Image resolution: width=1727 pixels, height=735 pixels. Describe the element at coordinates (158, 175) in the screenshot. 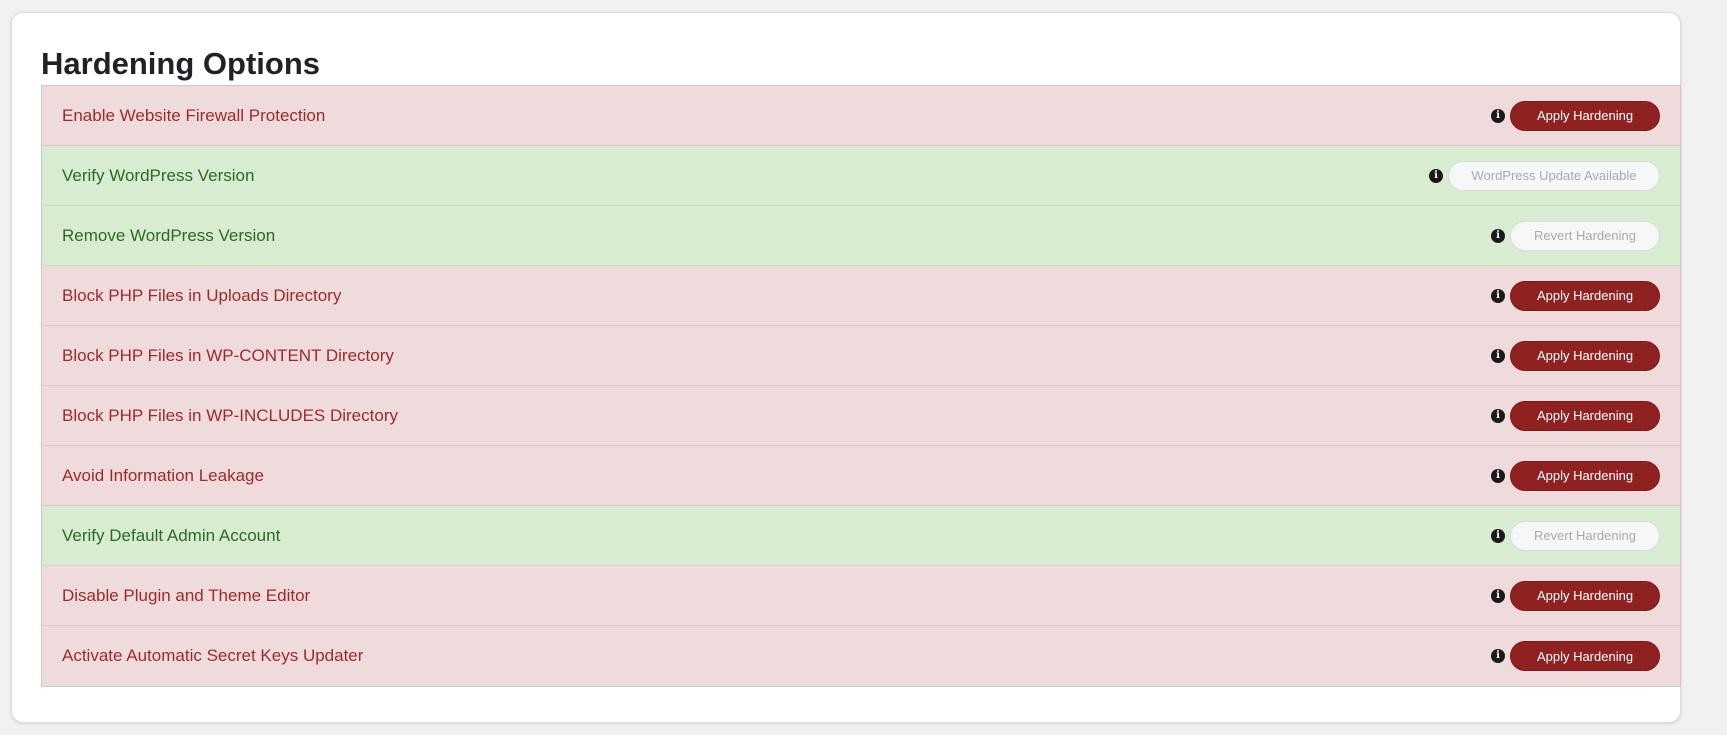

I see `hardening-option-label: Verify WordPress Version` at that location.